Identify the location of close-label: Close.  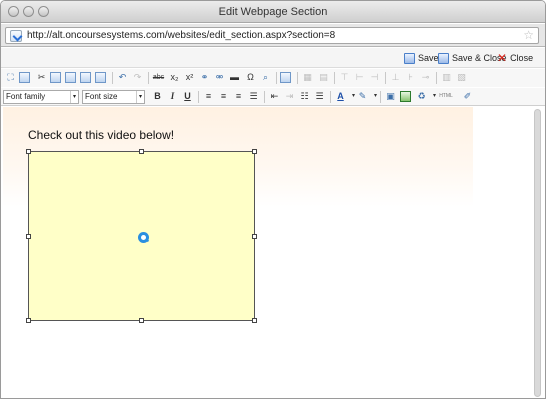
(522, 58).